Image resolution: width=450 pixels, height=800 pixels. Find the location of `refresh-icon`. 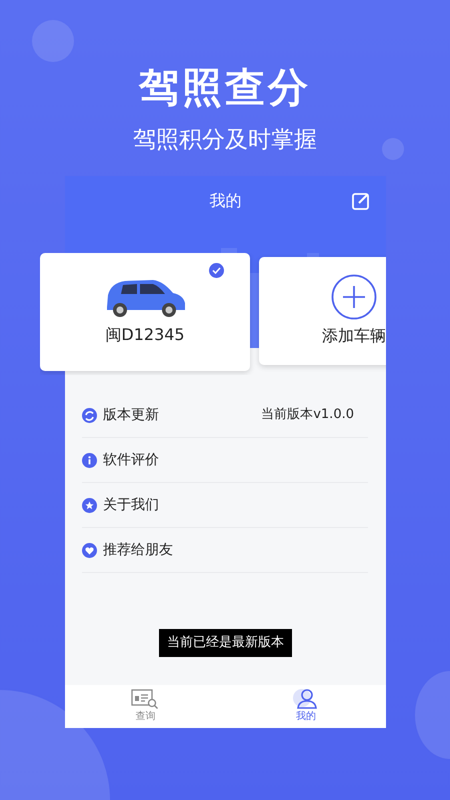

refresh-icon is located at coordinates (89, 415).